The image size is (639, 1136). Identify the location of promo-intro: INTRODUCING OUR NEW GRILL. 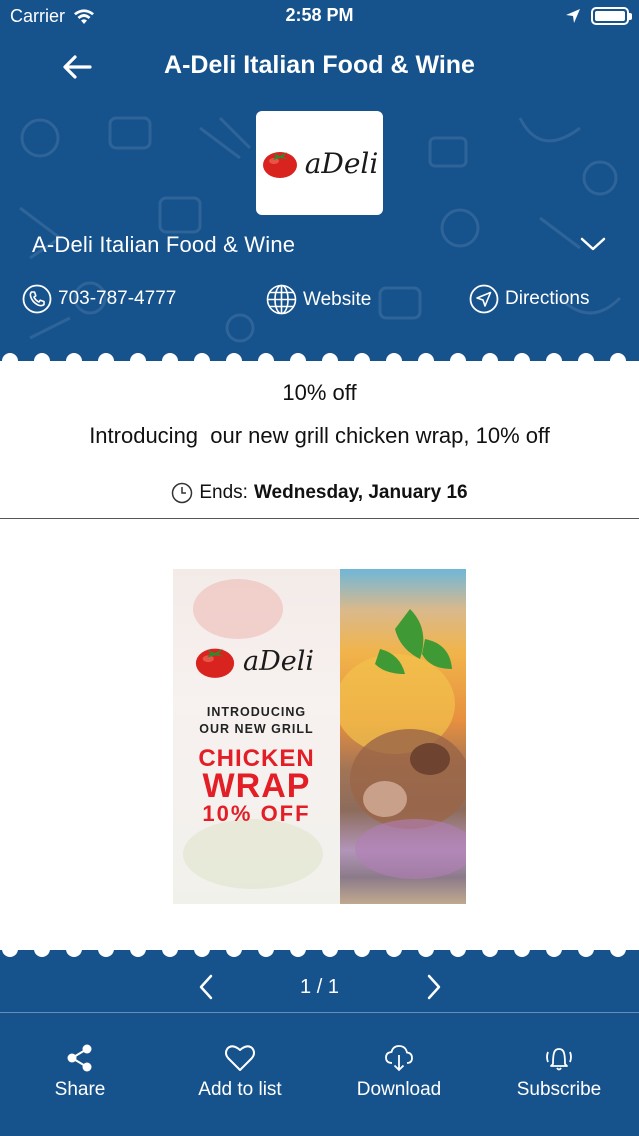
(256, 720).